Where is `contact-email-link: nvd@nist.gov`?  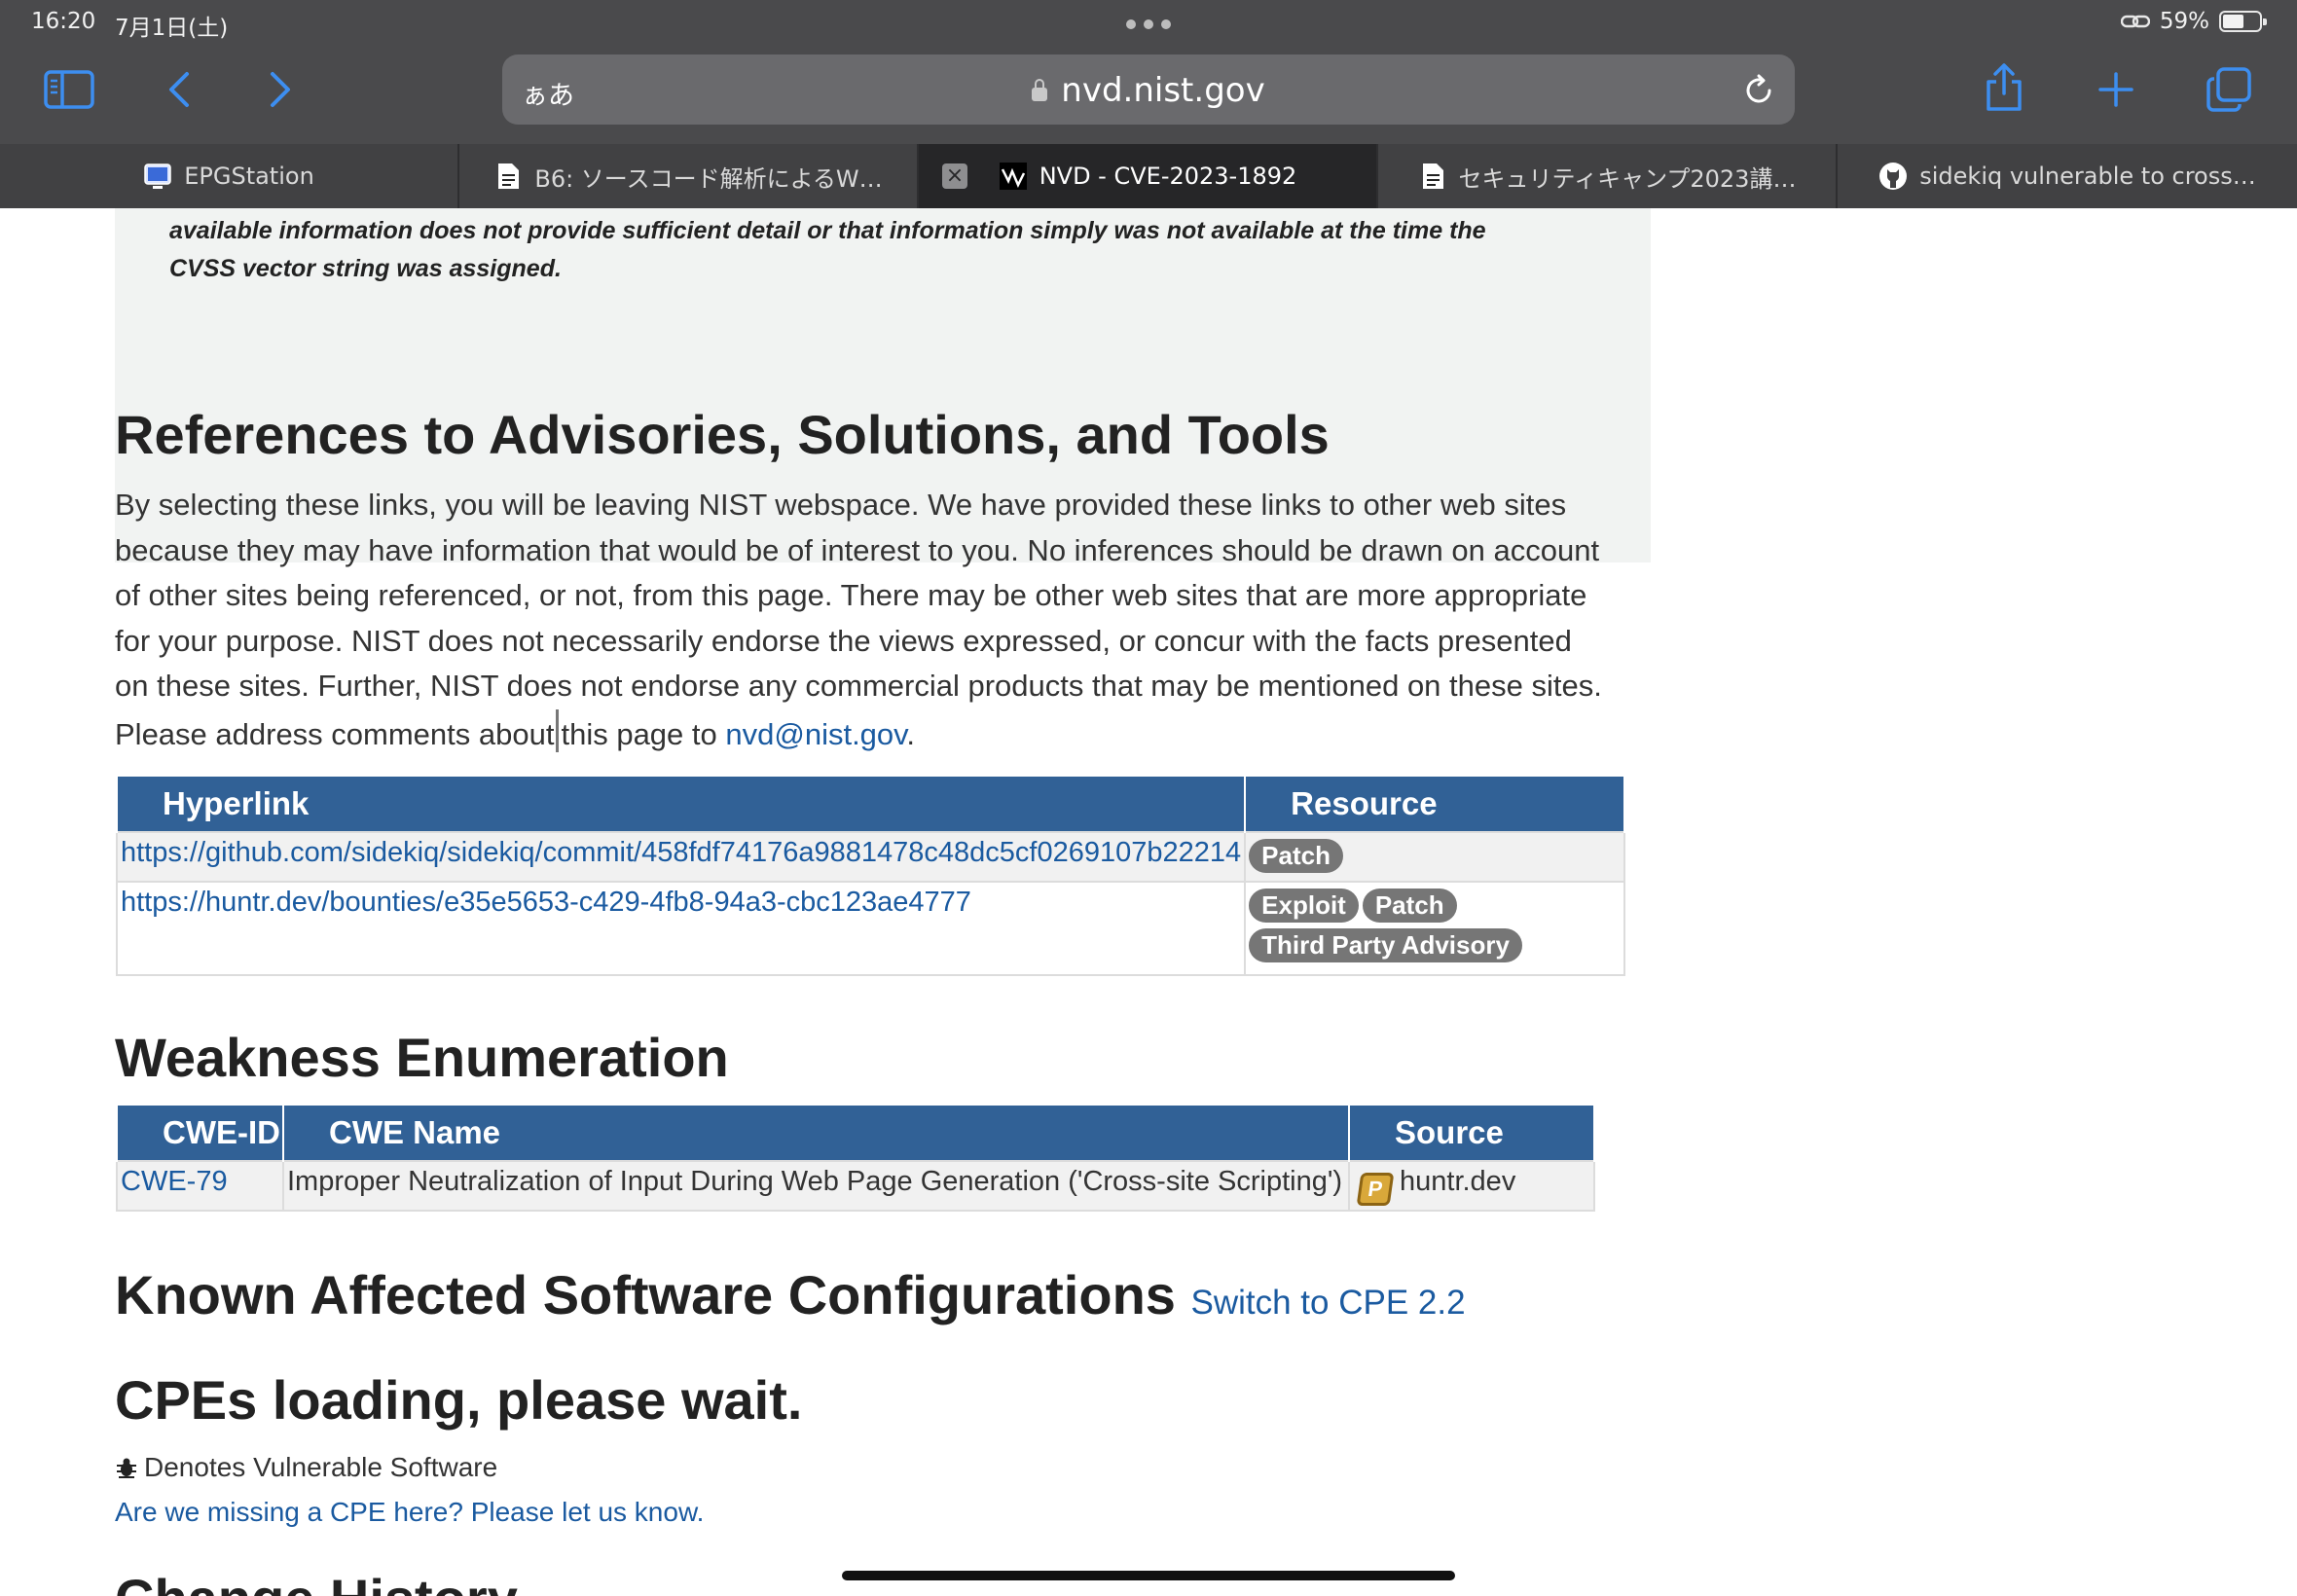 contact-email-link: nvd@nist.gov is located at coordinates (816, 734).